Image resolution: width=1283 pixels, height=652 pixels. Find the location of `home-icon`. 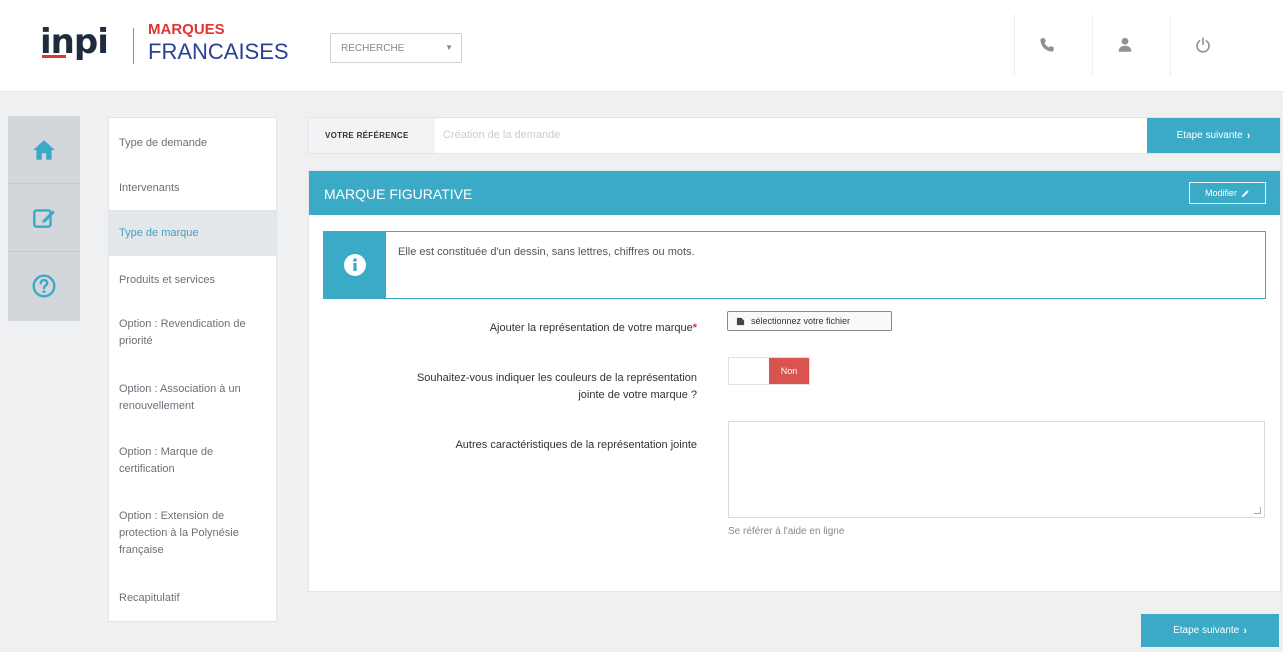

home-icon is located at coordinates (44, 149).